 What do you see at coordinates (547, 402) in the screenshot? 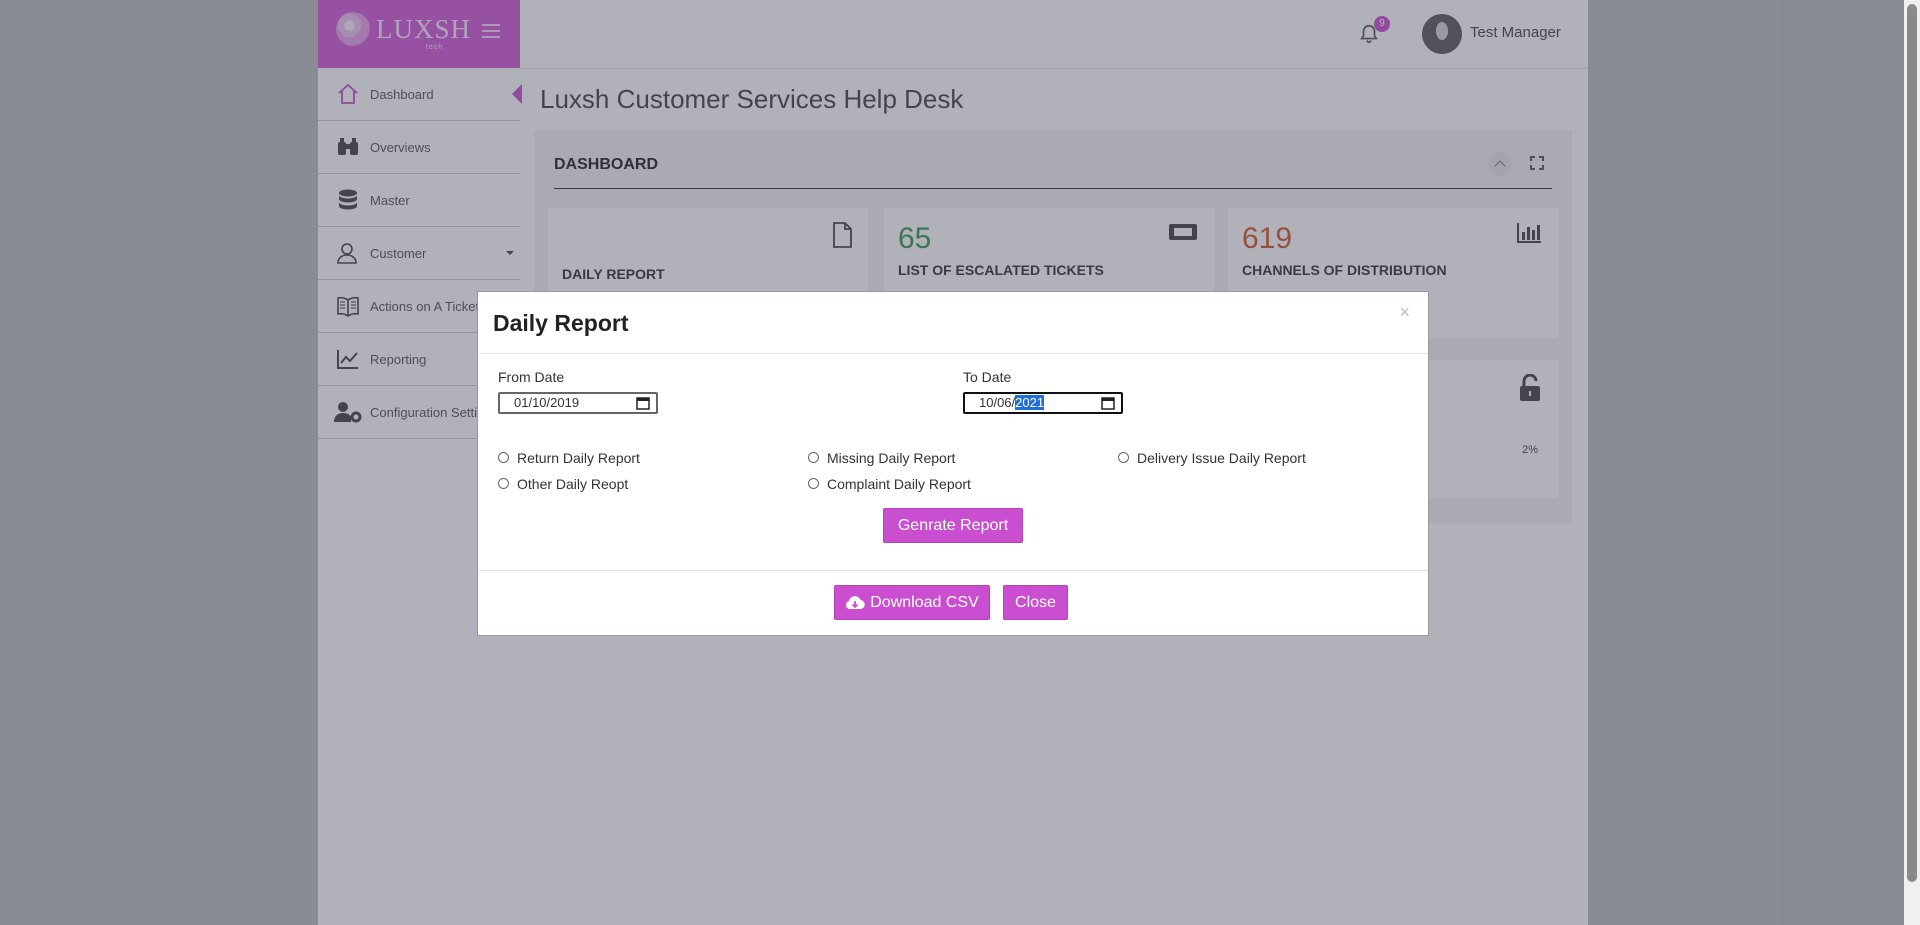
I see `from-date-value: 01/10/2019` at bounding box center [547, 402].